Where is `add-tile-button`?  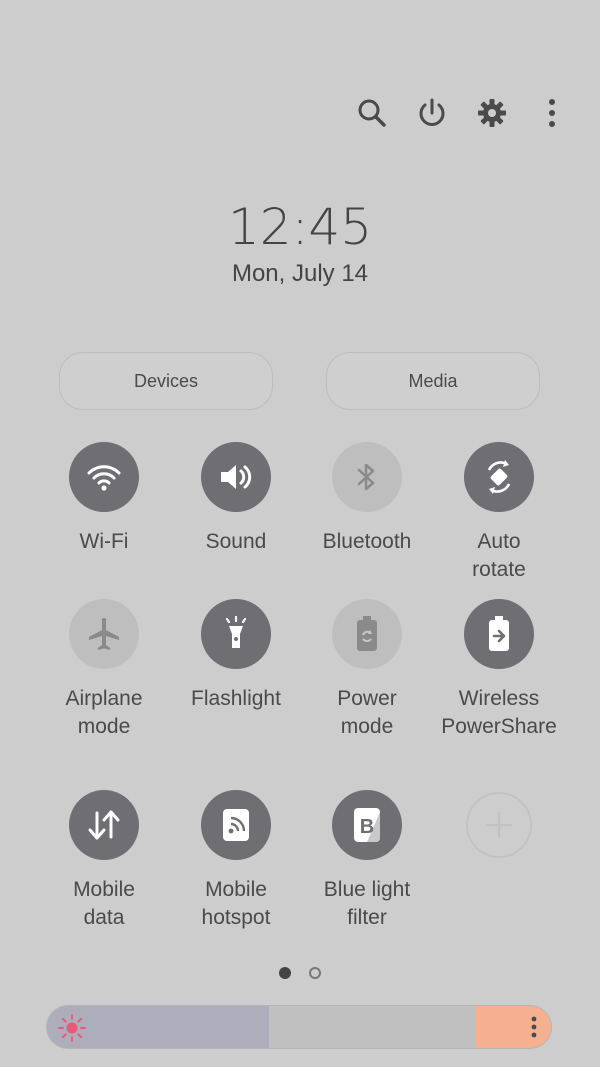 add-tile-button is located at coordinates (499, 825).